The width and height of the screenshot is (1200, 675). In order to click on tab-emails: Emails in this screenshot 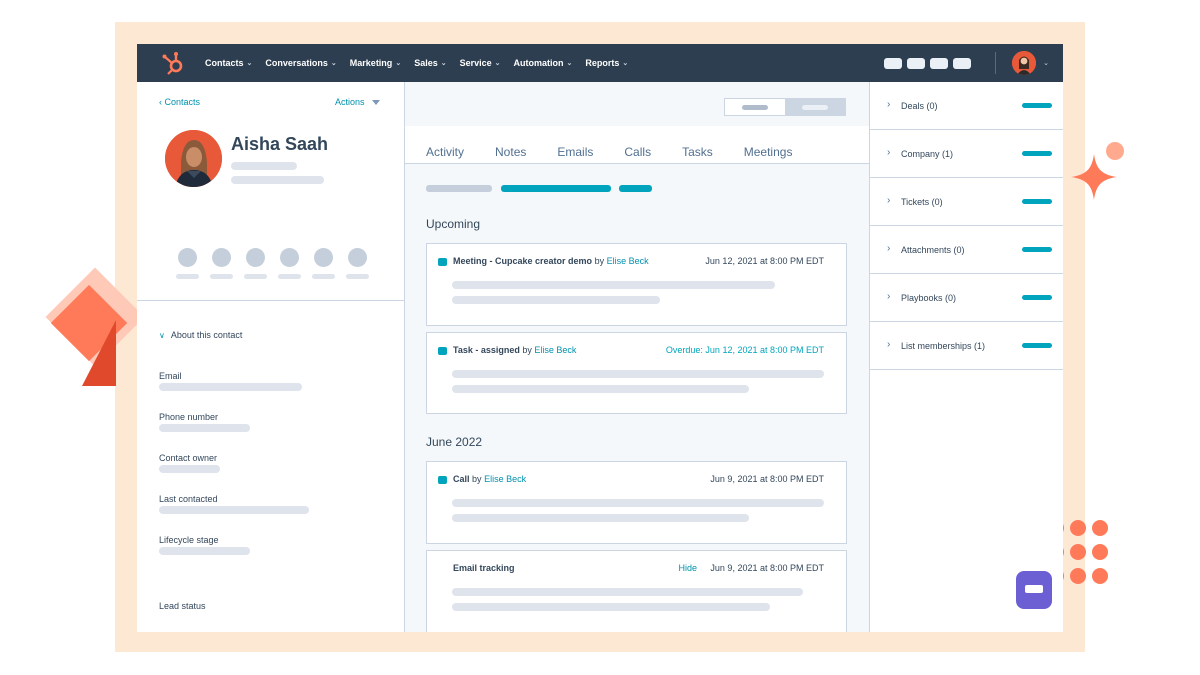, I will do `click(575, 145)`.